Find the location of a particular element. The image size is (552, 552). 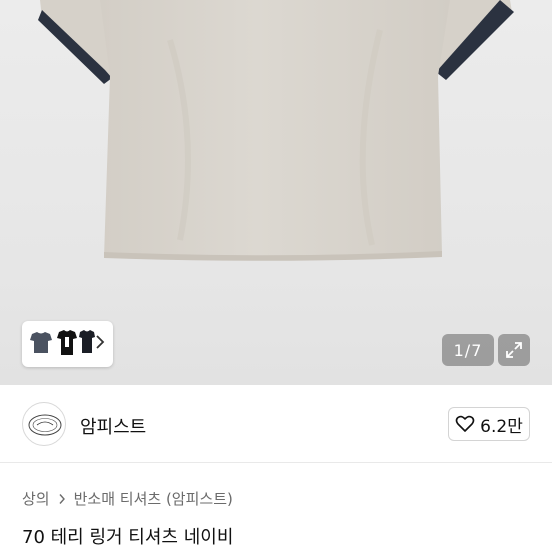

seller-logo-icon is located at coordinates (45, 425).